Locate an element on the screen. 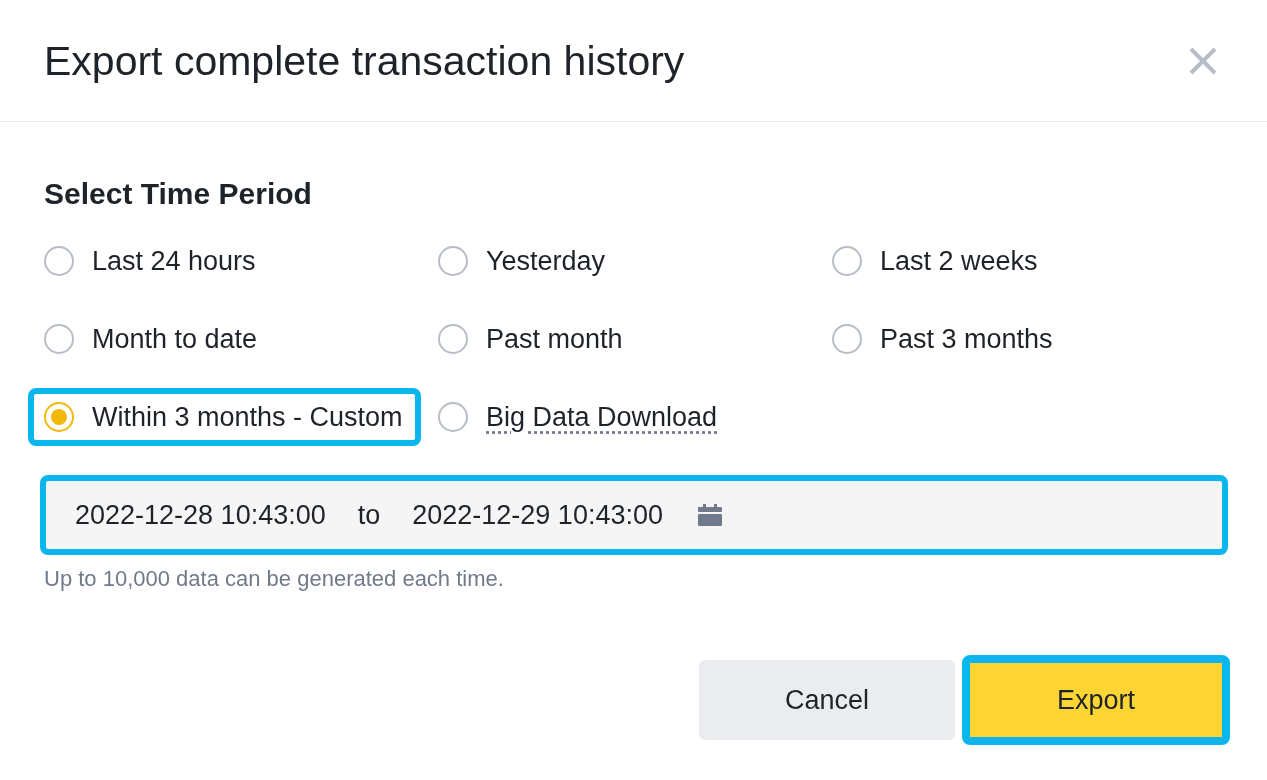 The width and height of the screenshot is (1267, 780). calendar-icon is located at coordinates (709, 515).